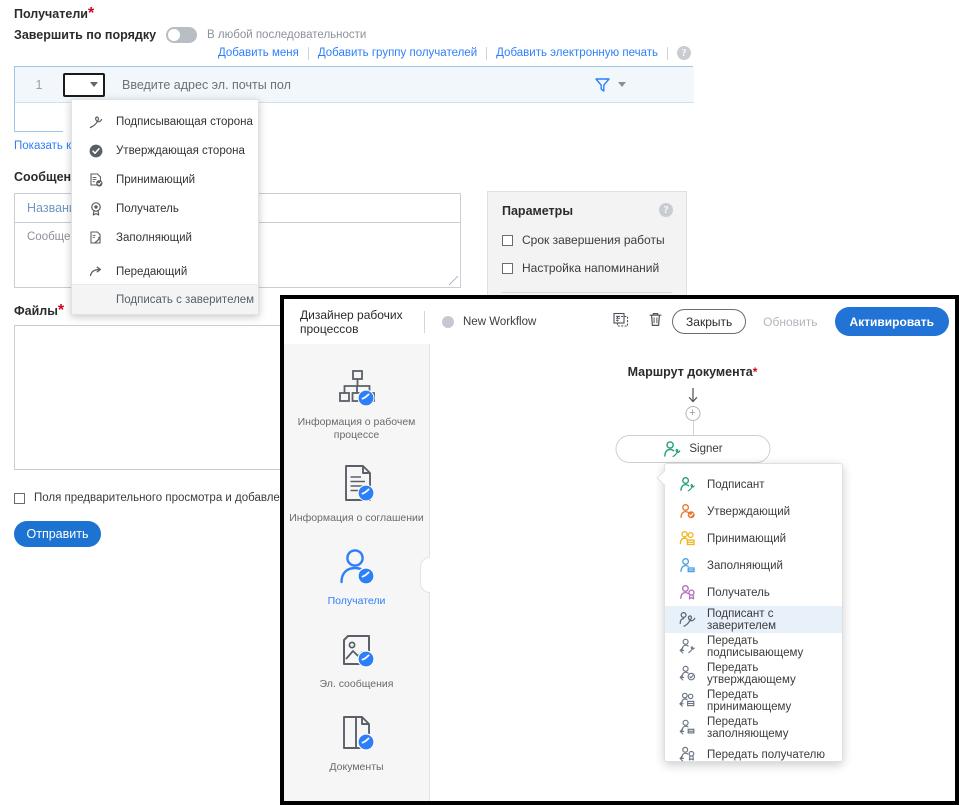 The height and width of the screenshot is (805, 959). What do you see at coordinates (96, 180) in the screenshot?
I see `document-check-icon` at bounding box center [96, 180].